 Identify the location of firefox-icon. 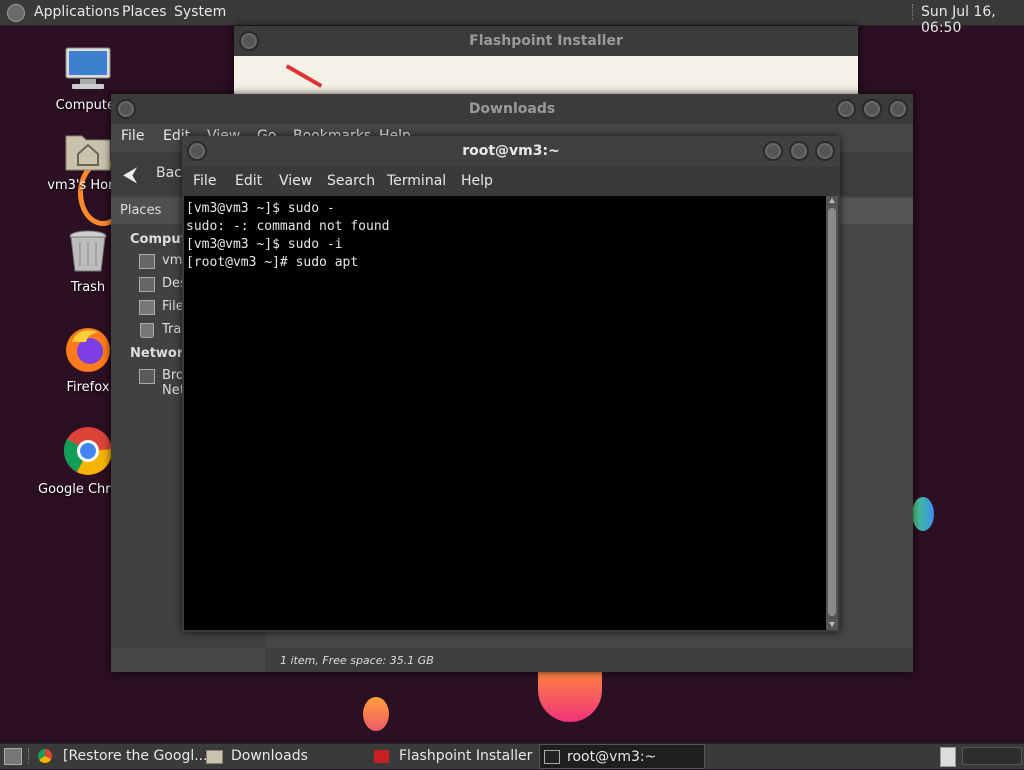
(88, 350).